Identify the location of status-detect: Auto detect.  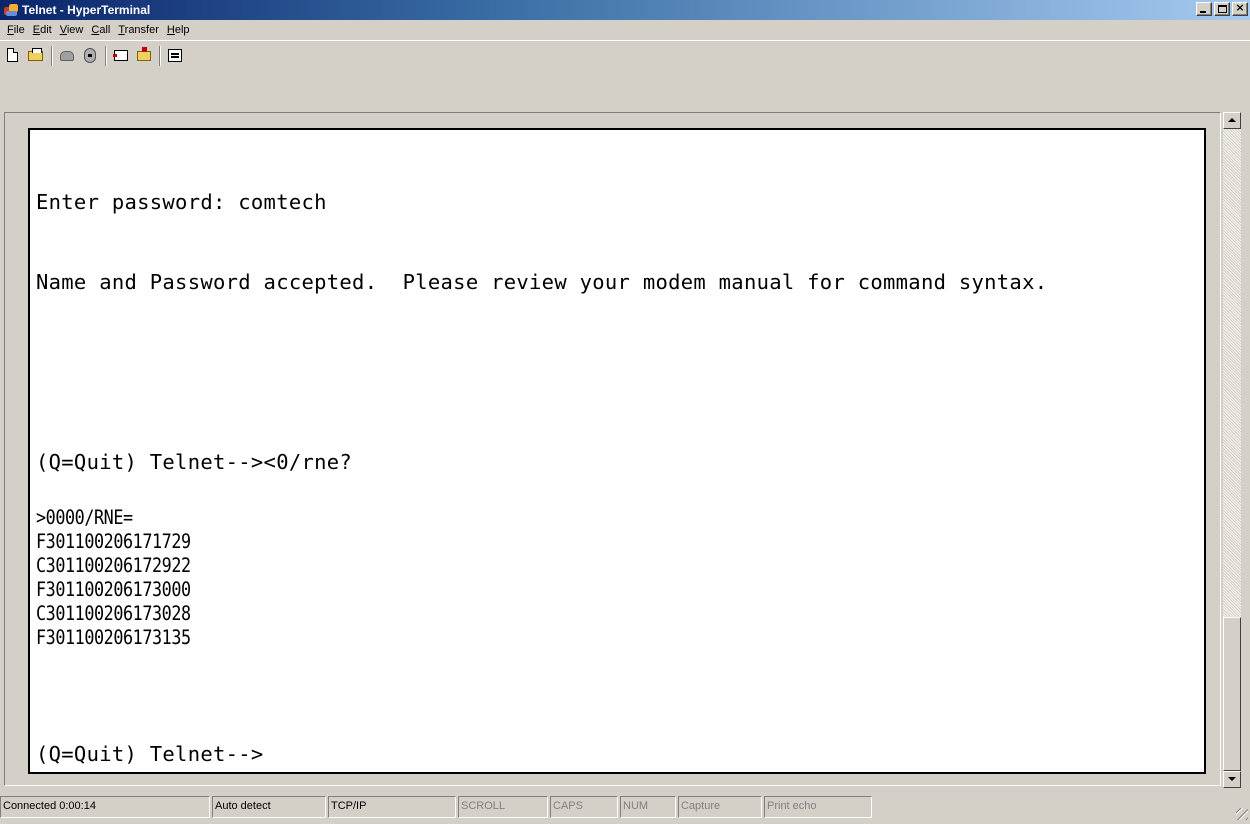
(269, 807).